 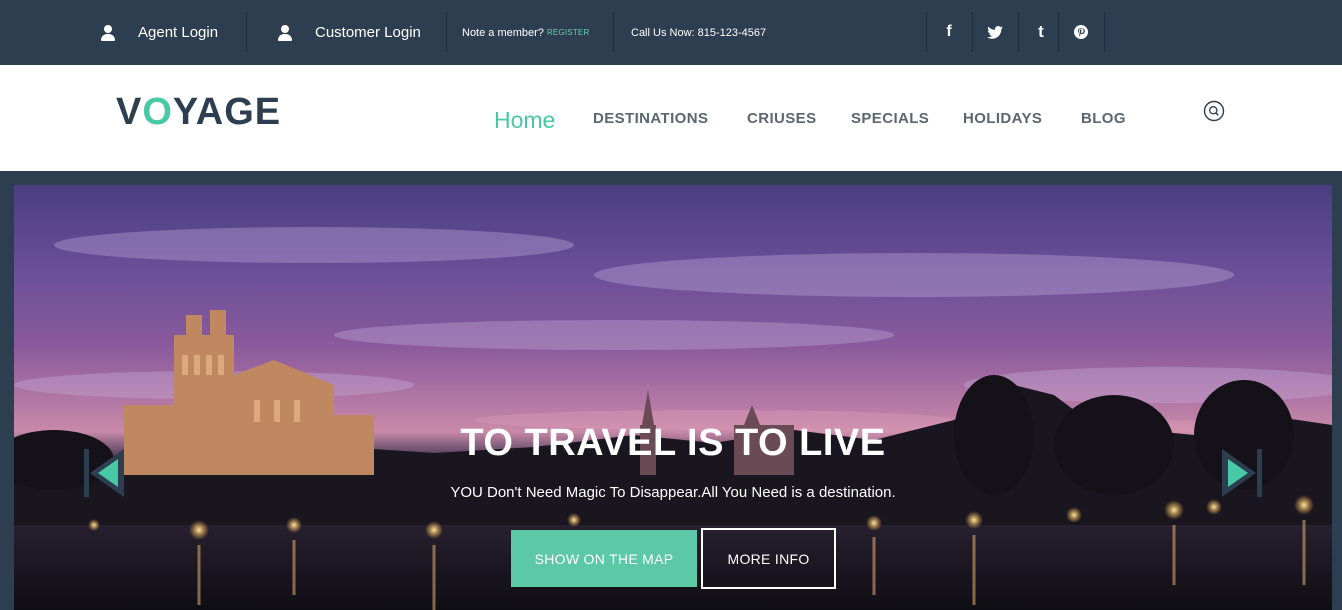 What do you see at coordinates (1002, 118) in the screenshot?
I see `nav-holidays: HOLIDAYS` at bounding box center [1002, 118].